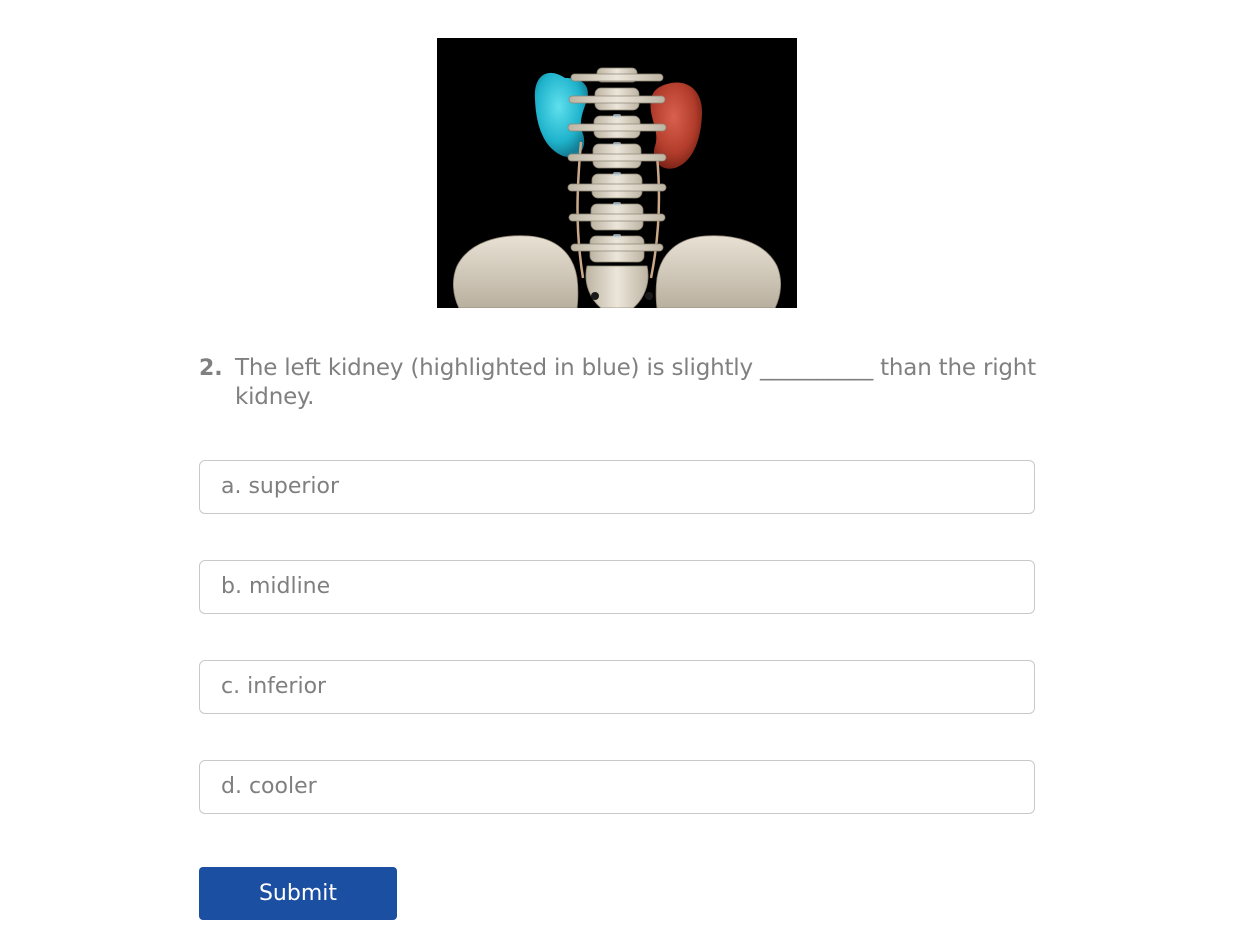  Describe the element at coordinates (269, 786) in the screenshot. I see `answer-option-label: d. cooler` at that location.